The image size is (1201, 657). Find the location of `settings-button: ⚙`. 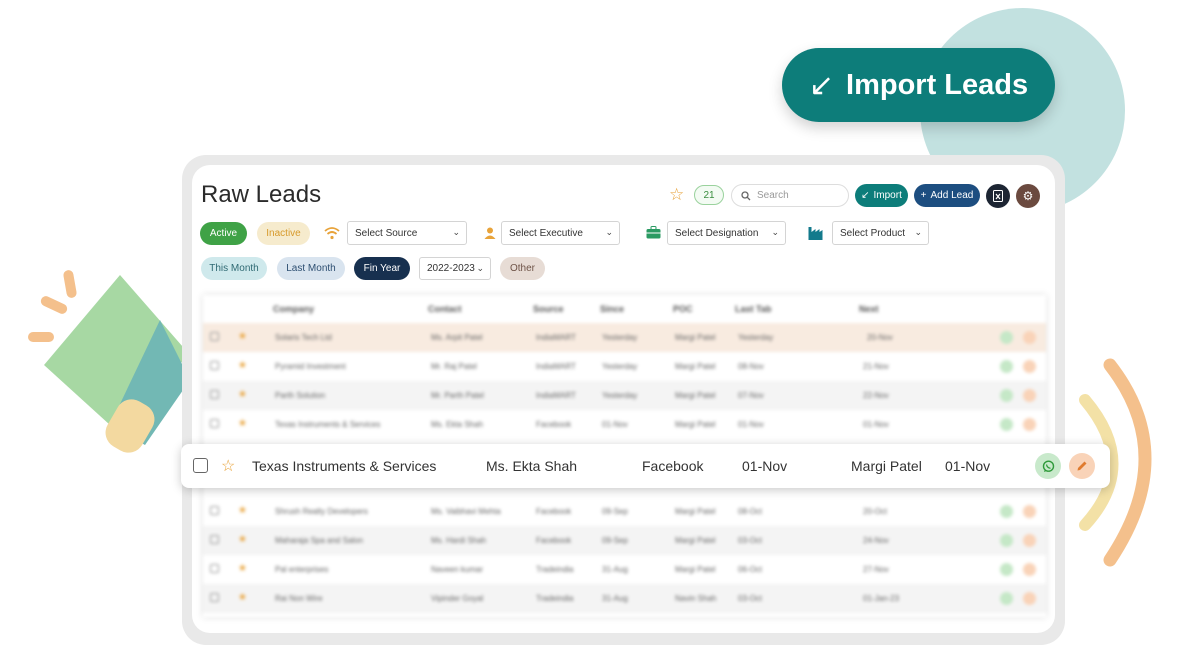

settings-button: ⚙ is located at coordinates (1028, 196).